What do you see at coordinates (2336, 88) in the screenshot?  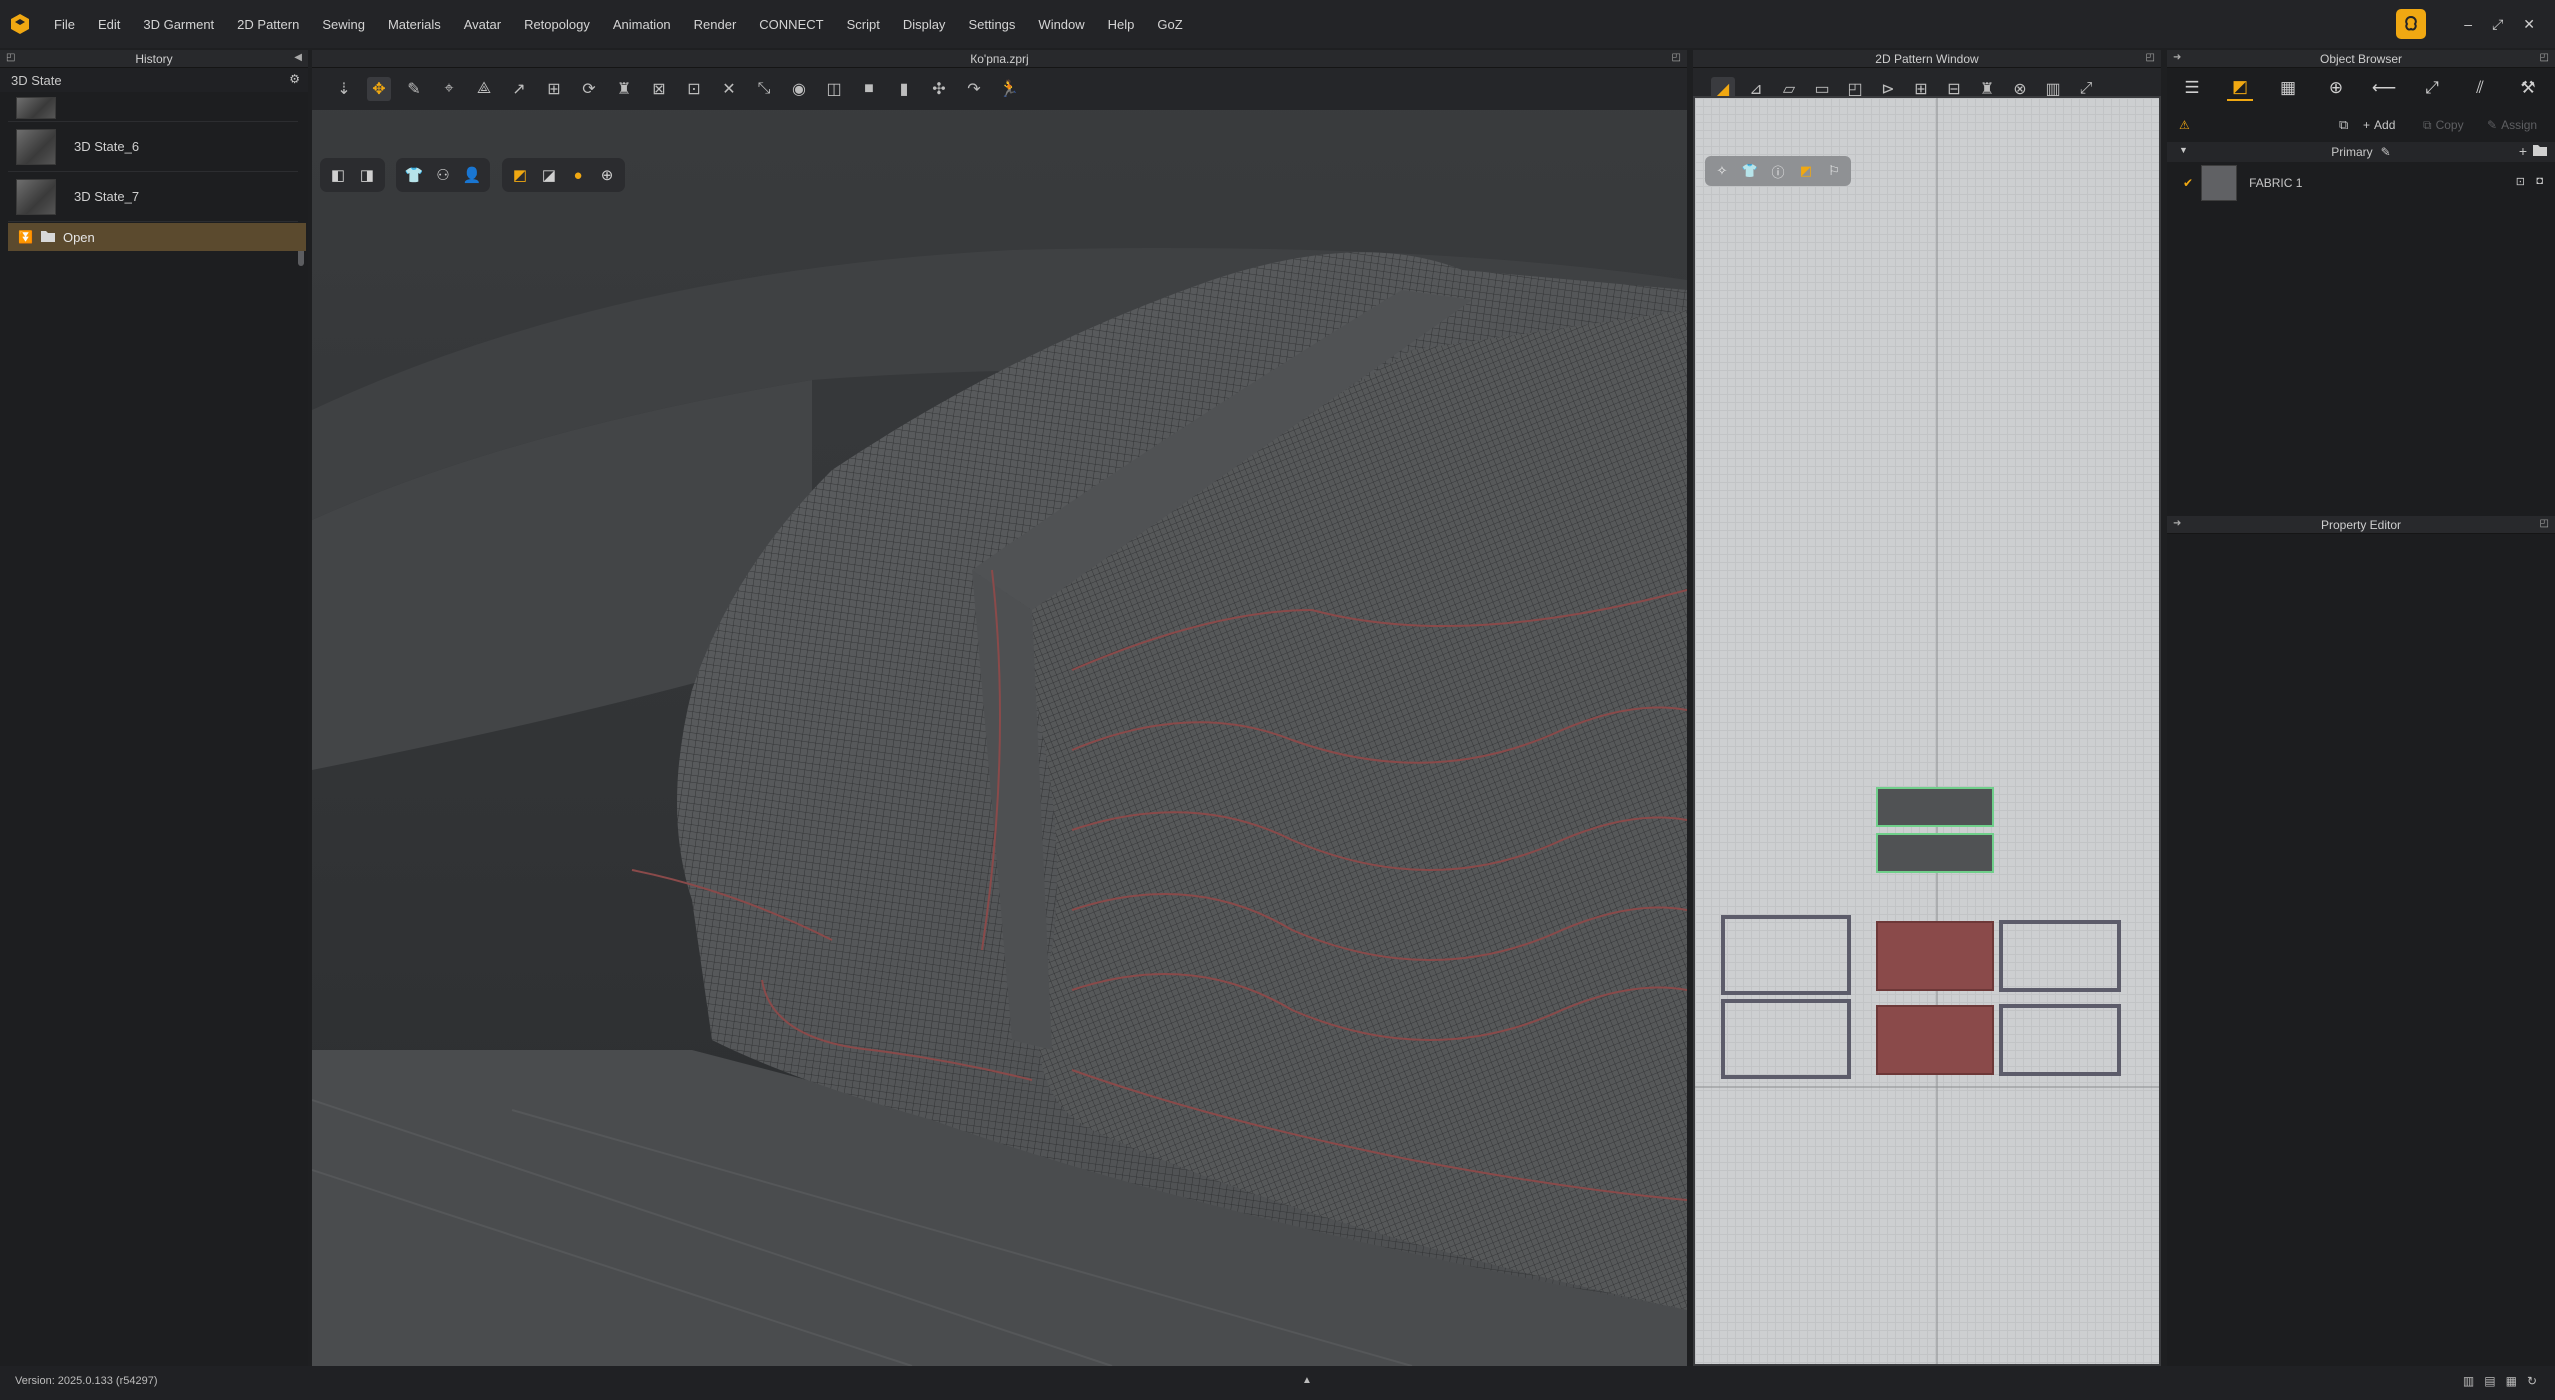 I see `button-icon: ⊕` at bounding box center [2336, 88].